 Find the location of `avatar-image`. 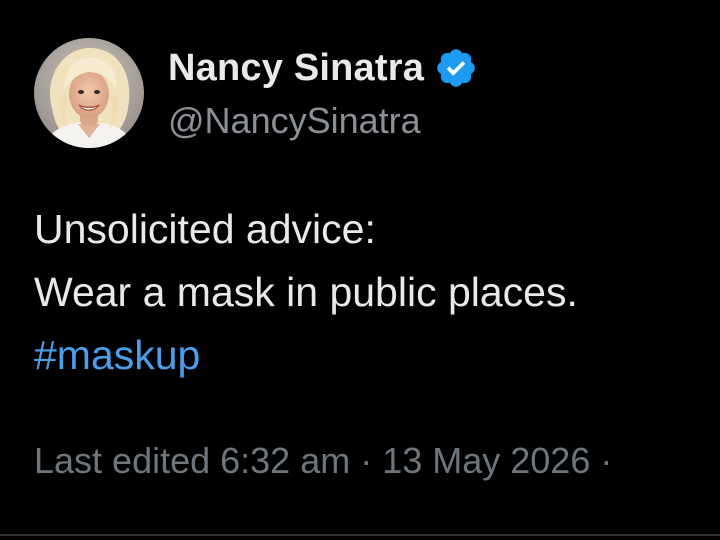

avatar-image is located at coordinates (89, 93).